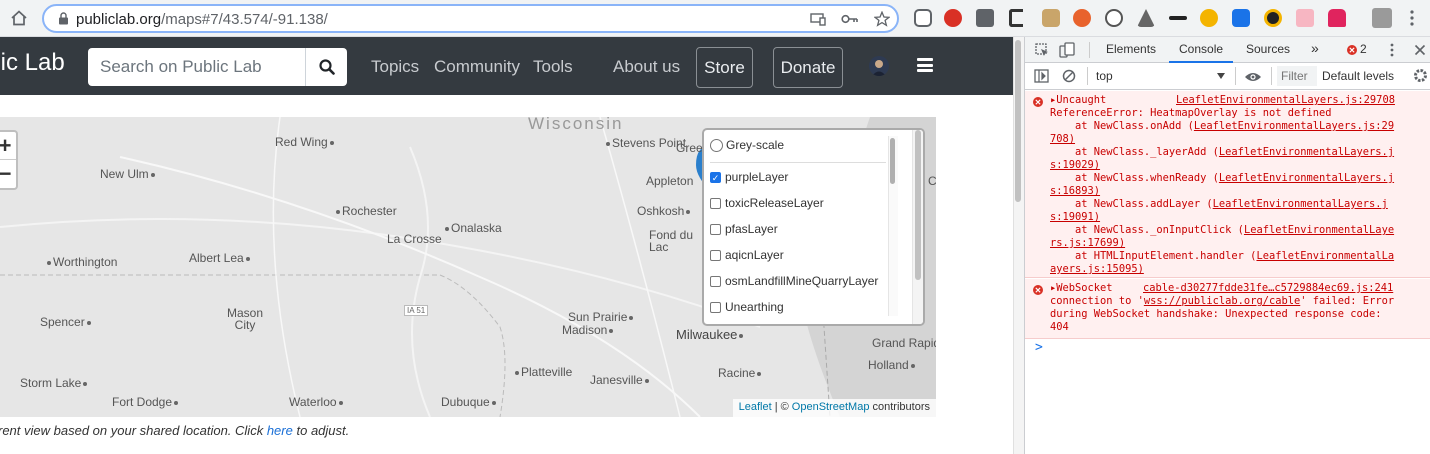 The width and height of the screenshot is (1430, 454). I want to click on hamburger-menu-icon, so click(925, 65).